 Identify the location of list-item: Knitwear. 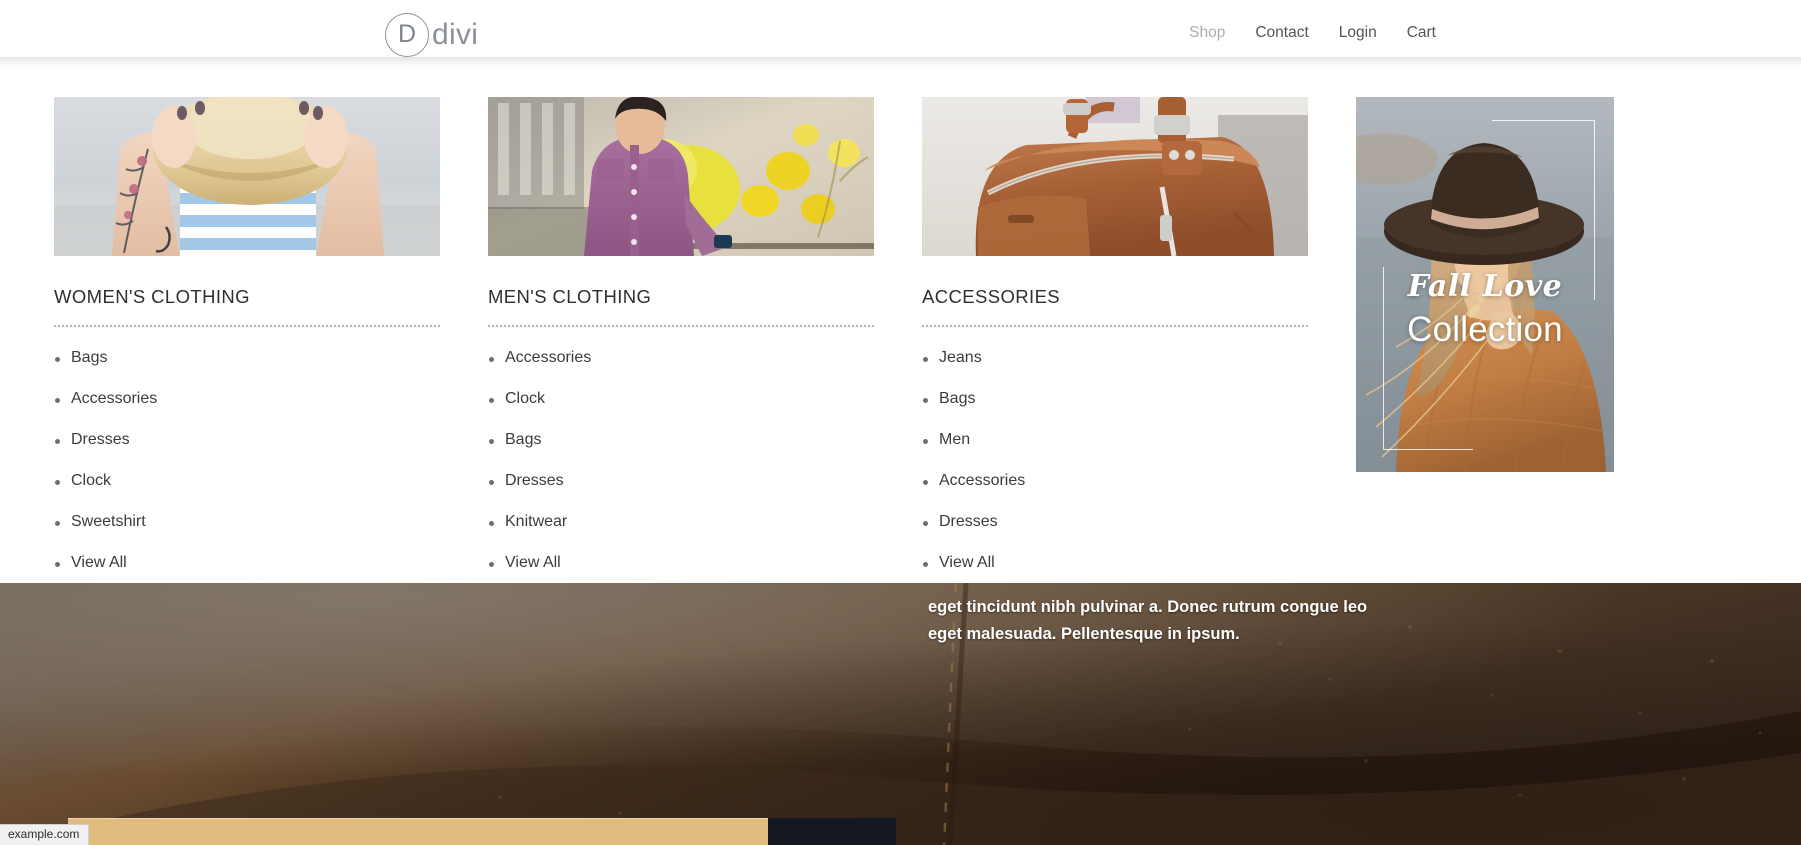
(681, 522).